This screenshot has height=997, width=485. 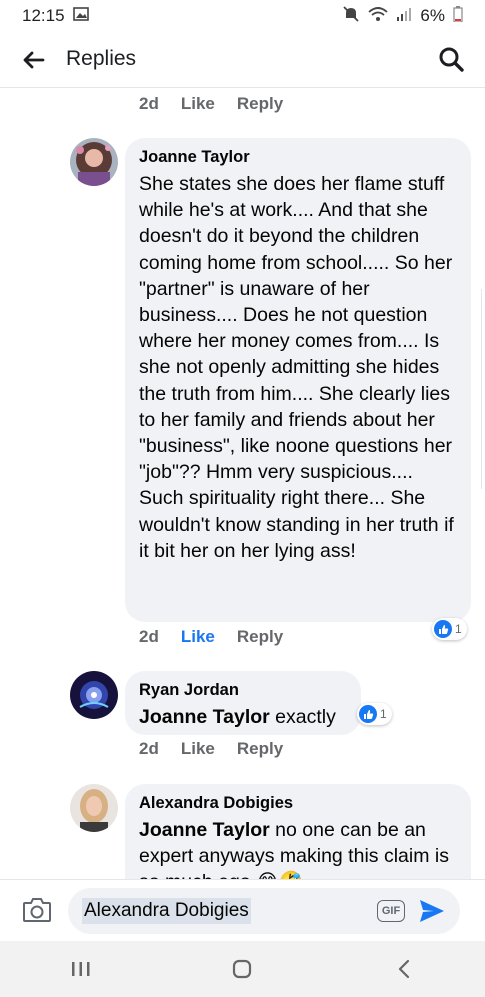 What do you see at coordinates (298, 157) in the screenshot?
I see `comment-author: Joanne Taylor` at bounding box center [298, 157].